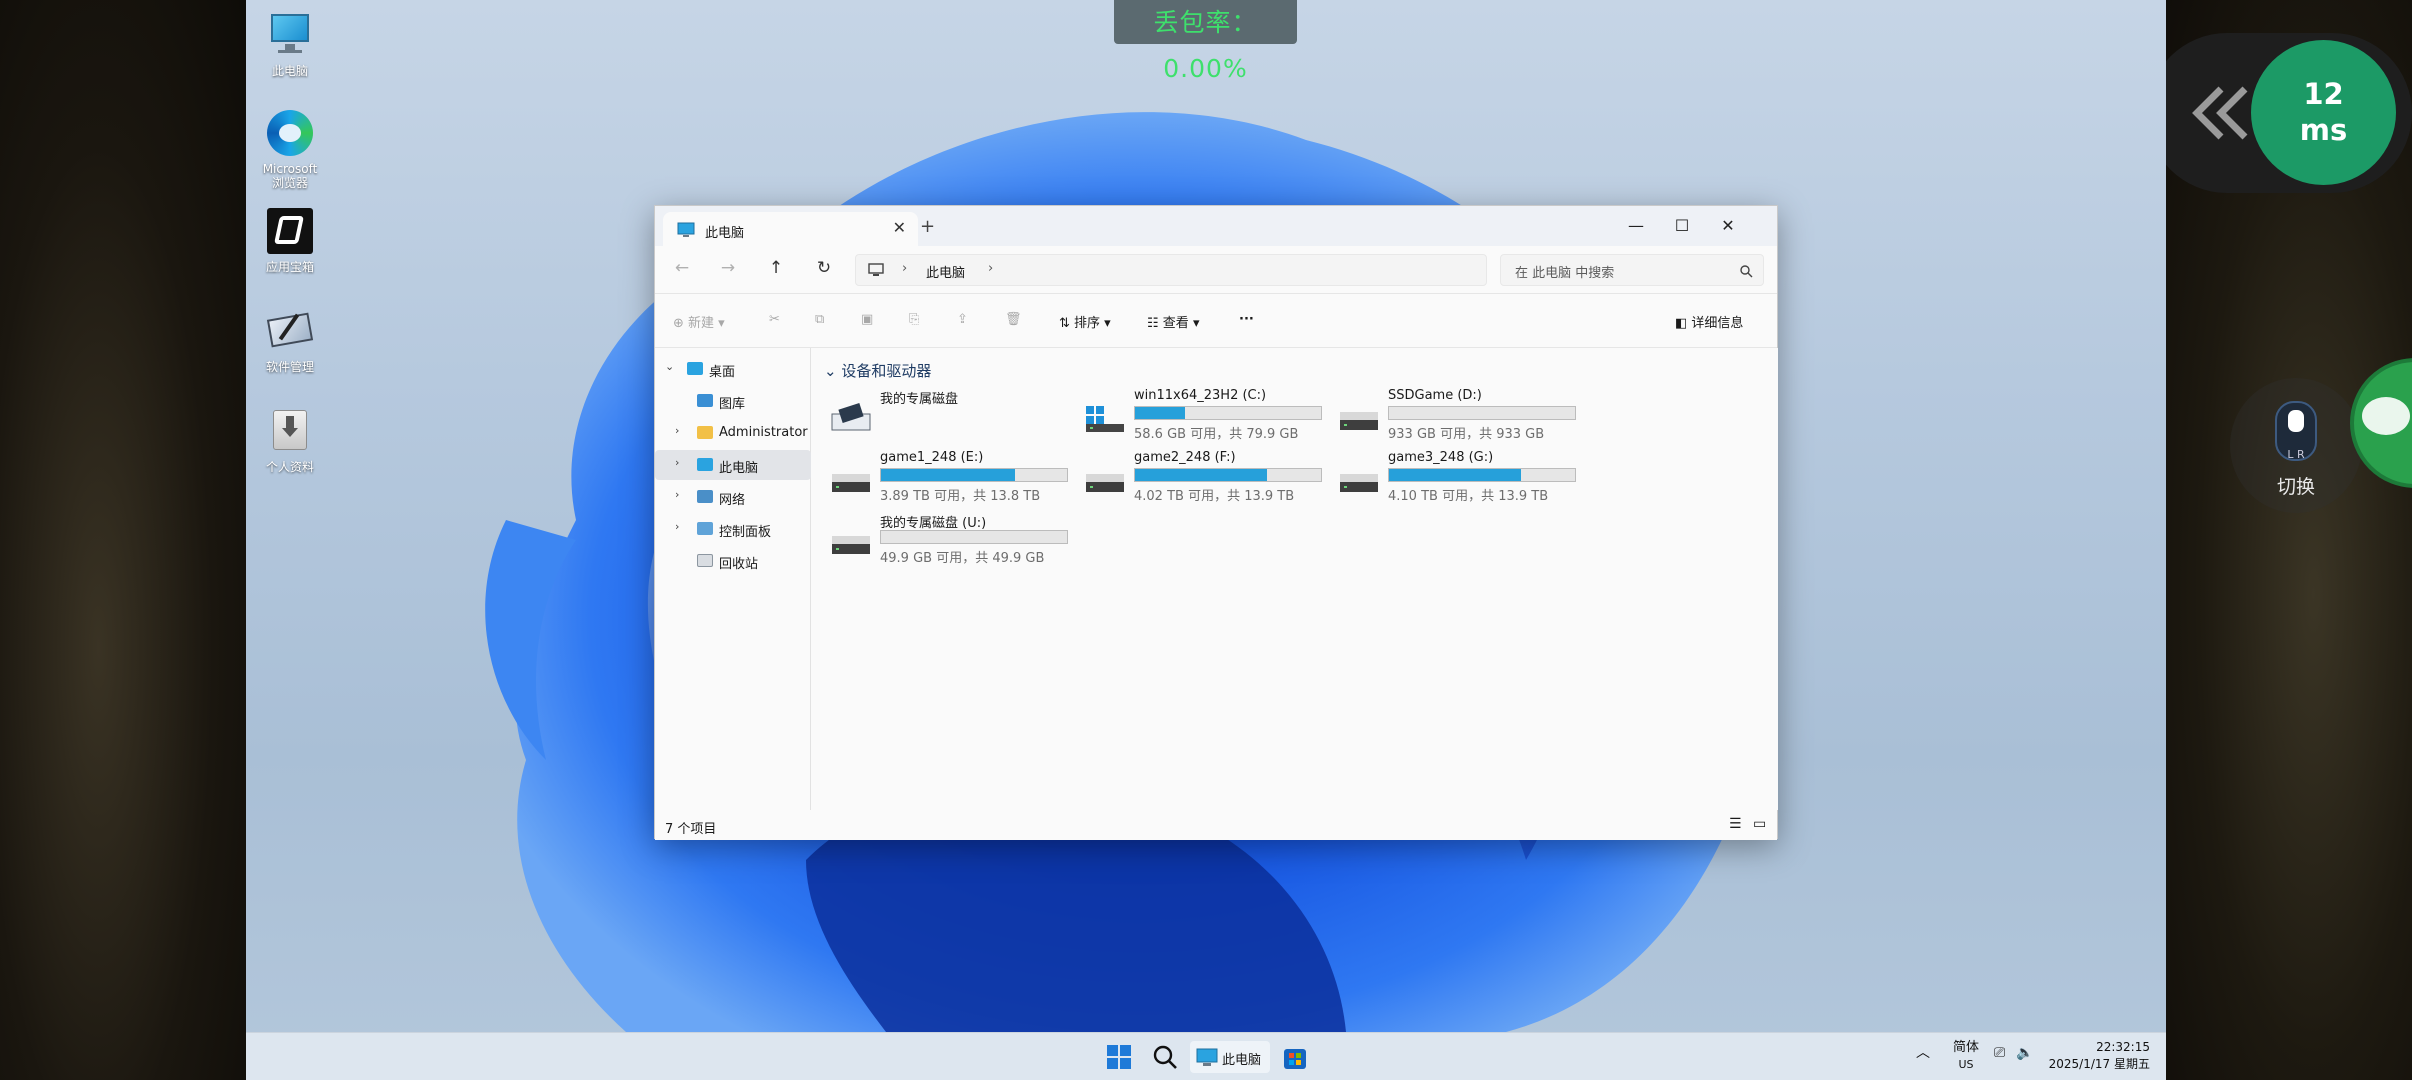 The width and height of the screenshot is (2412, 1080). I want to click on nav-item-control-panel: › 控制面板, so click(733, 529).